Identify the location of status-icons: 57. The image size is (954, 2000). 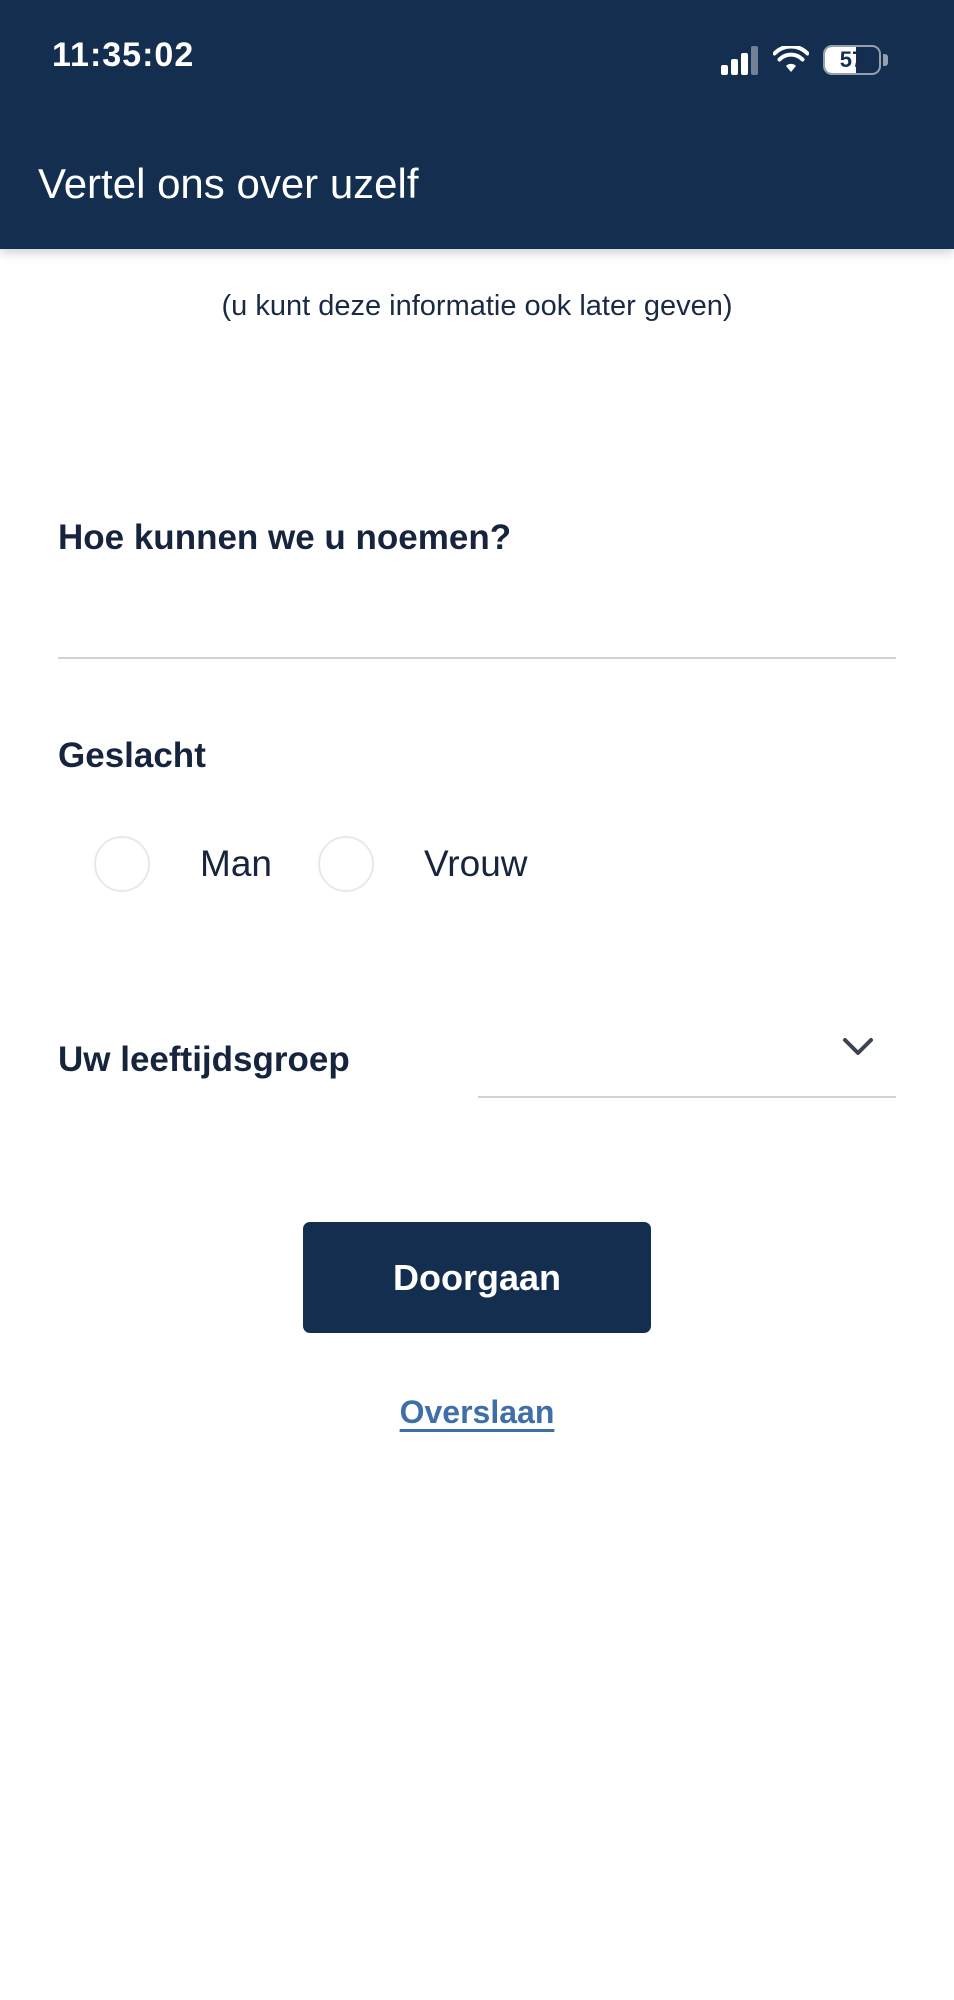
(804, 60).